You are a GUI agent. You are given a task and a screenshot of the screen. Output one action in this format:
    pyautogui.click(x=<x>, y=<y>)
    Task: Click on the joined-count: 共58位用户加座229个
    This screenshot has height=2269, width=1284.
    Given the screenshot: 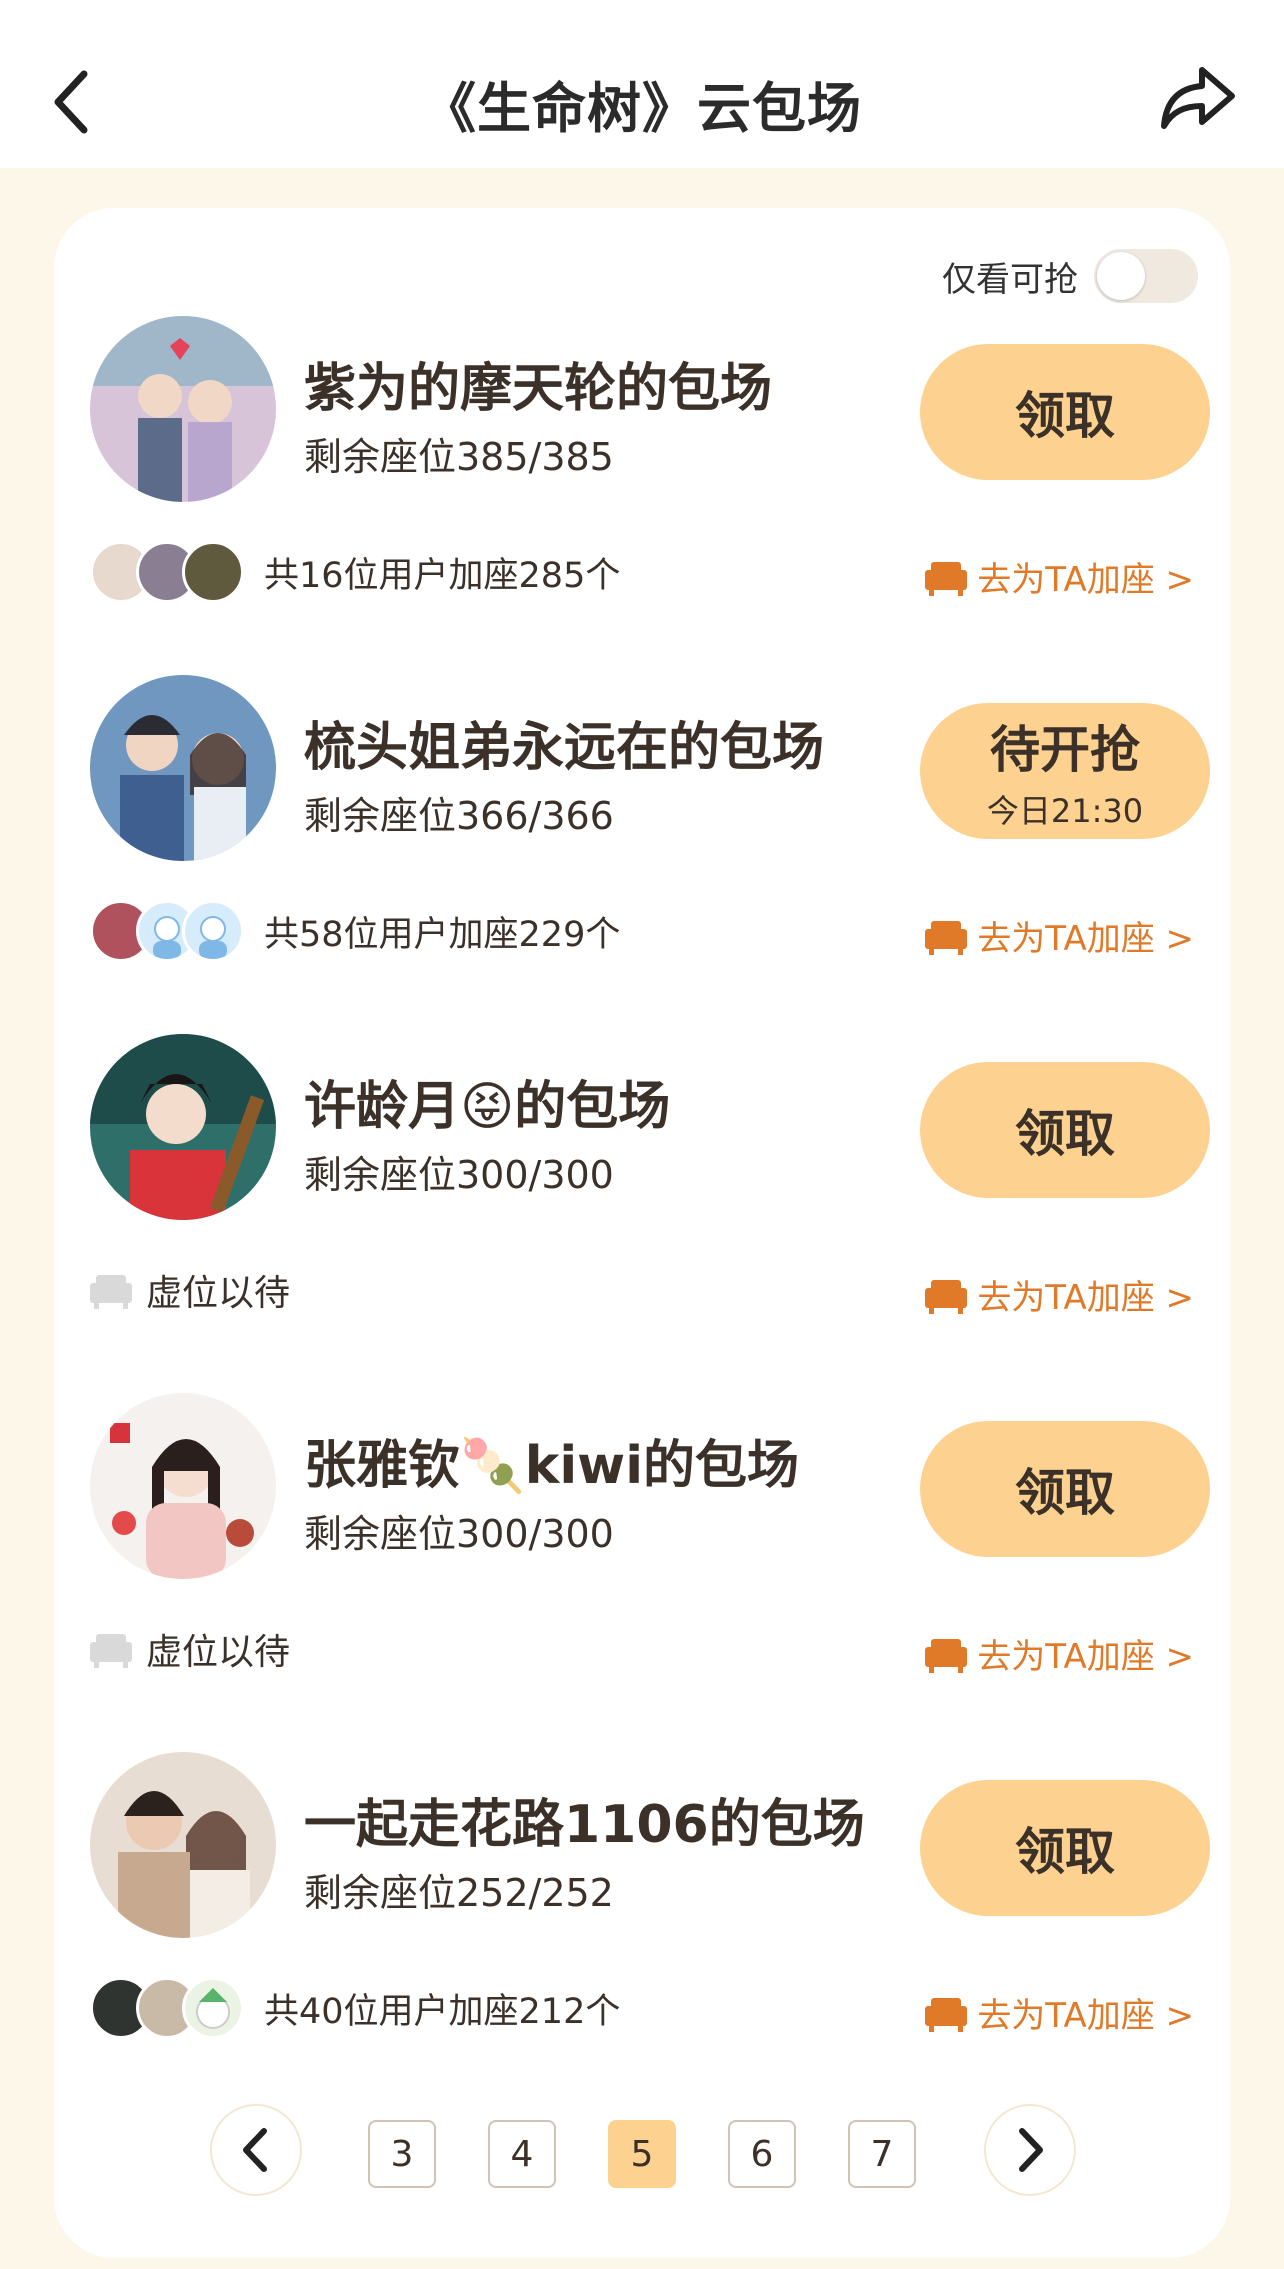 What is the action you would take?
    pyautogui.click(x=442, y=934)
    